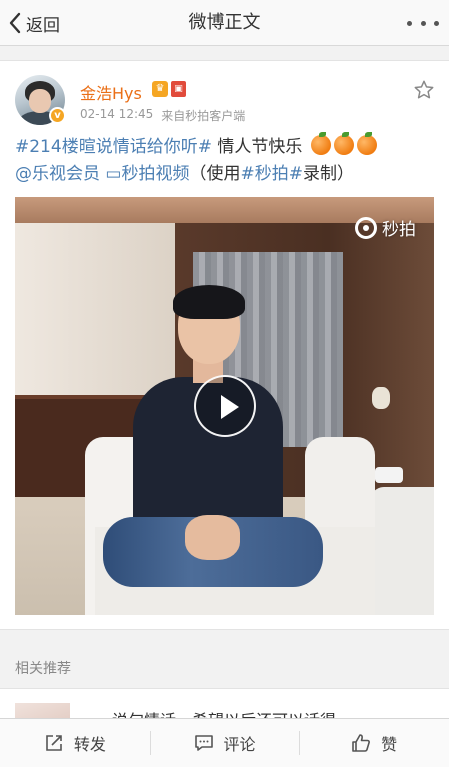 The image size is (449, 767). I want to click on video-link-label: 秒拍视频, so click(155, 174).